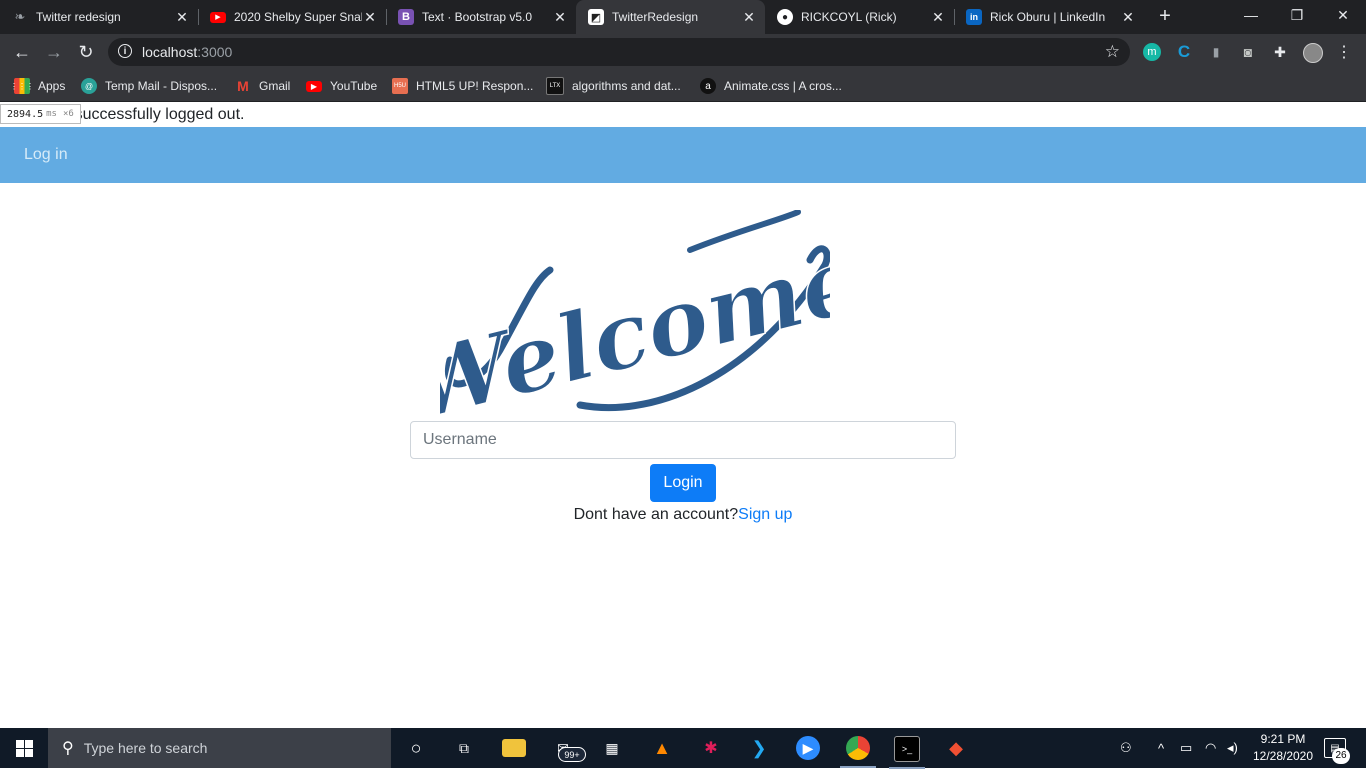 This screenshot has height=769, width=1366. What do you see at coordinates (683, 155) in the screenshot?
I see `navbar: Log in` at bounding box center [683, 155].